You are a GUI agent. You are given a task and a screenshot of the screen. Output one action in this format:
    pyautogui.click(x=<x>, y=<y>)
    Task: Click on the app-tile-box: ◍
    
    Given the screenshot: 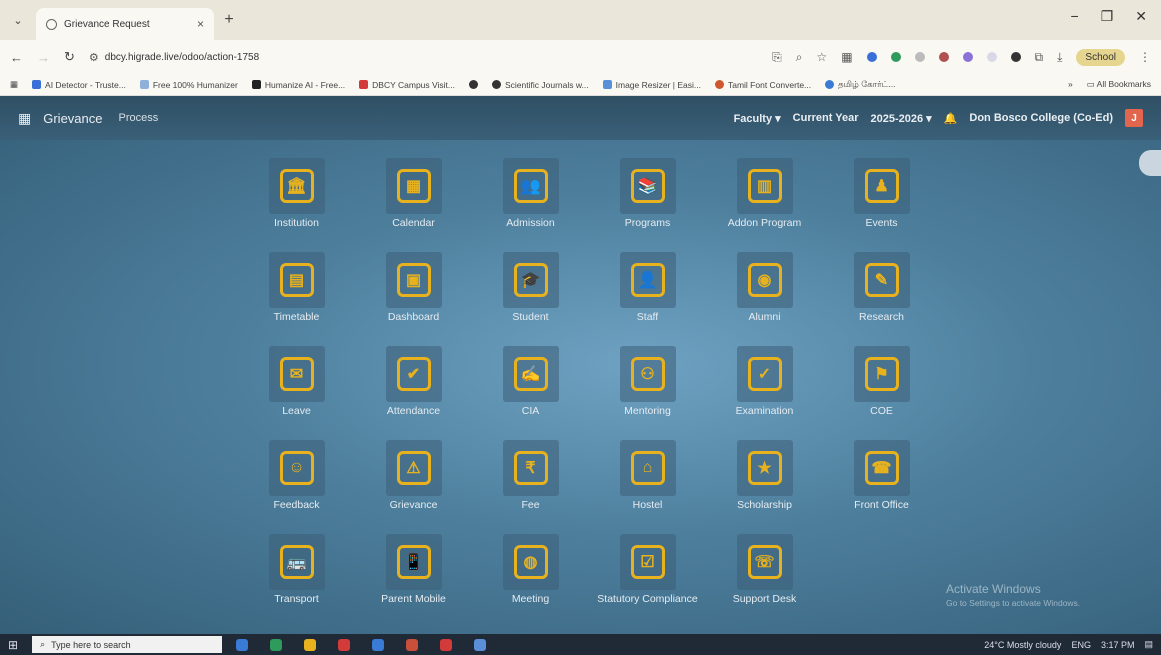 What is the action you would take?
    pyautogui.click(x=530, y=562)
    